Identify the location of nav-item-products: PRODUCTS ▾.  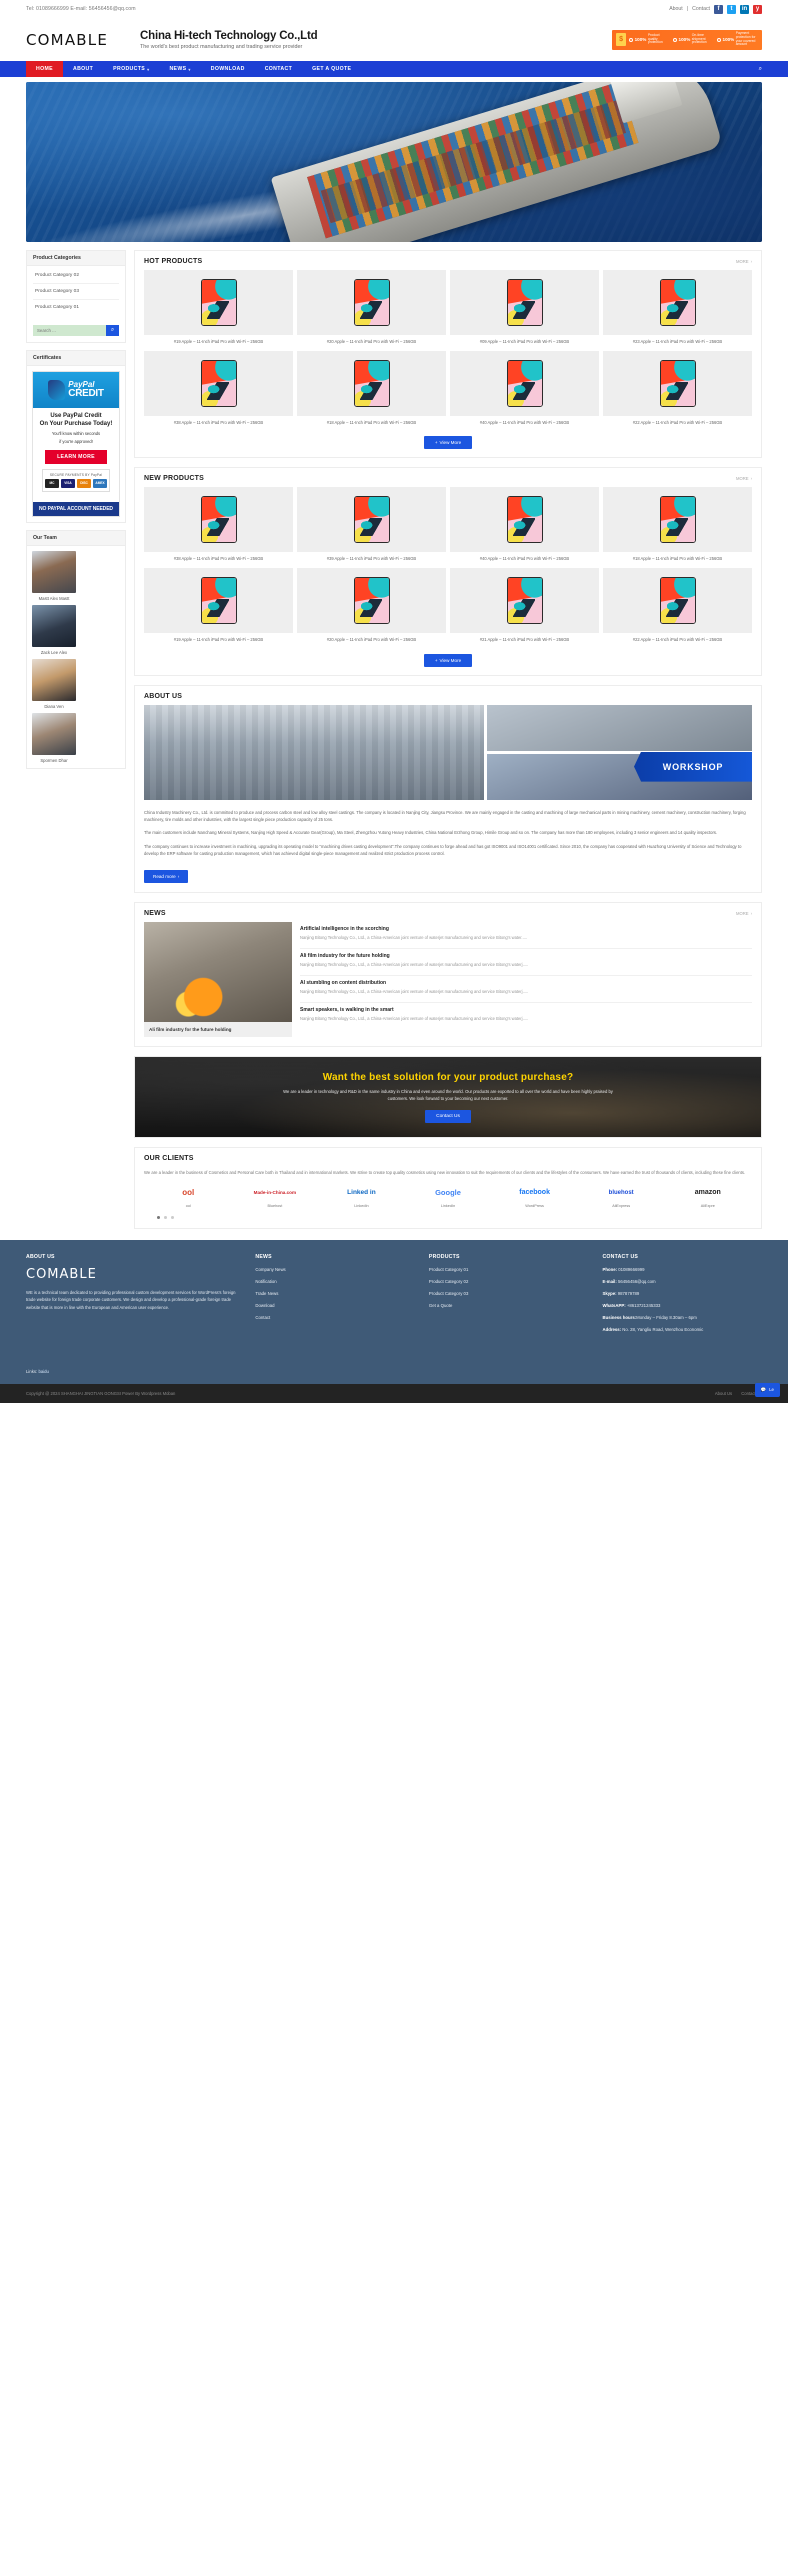
(131, 69).